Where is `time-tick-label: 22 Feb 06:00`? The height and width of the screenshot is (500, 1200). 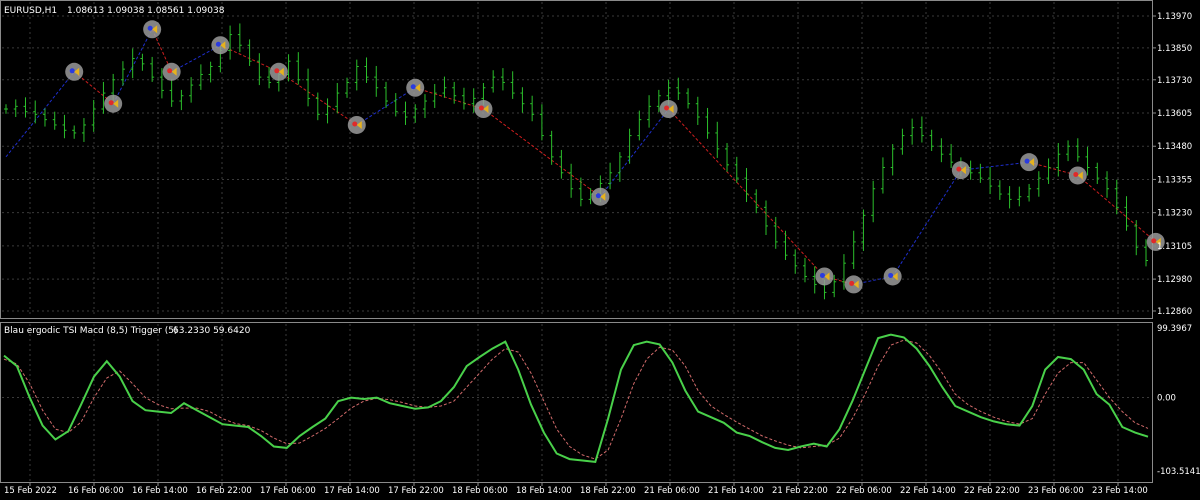
time-tick-label: 22 Feb 06:00 is located at coordinates (864, 491).